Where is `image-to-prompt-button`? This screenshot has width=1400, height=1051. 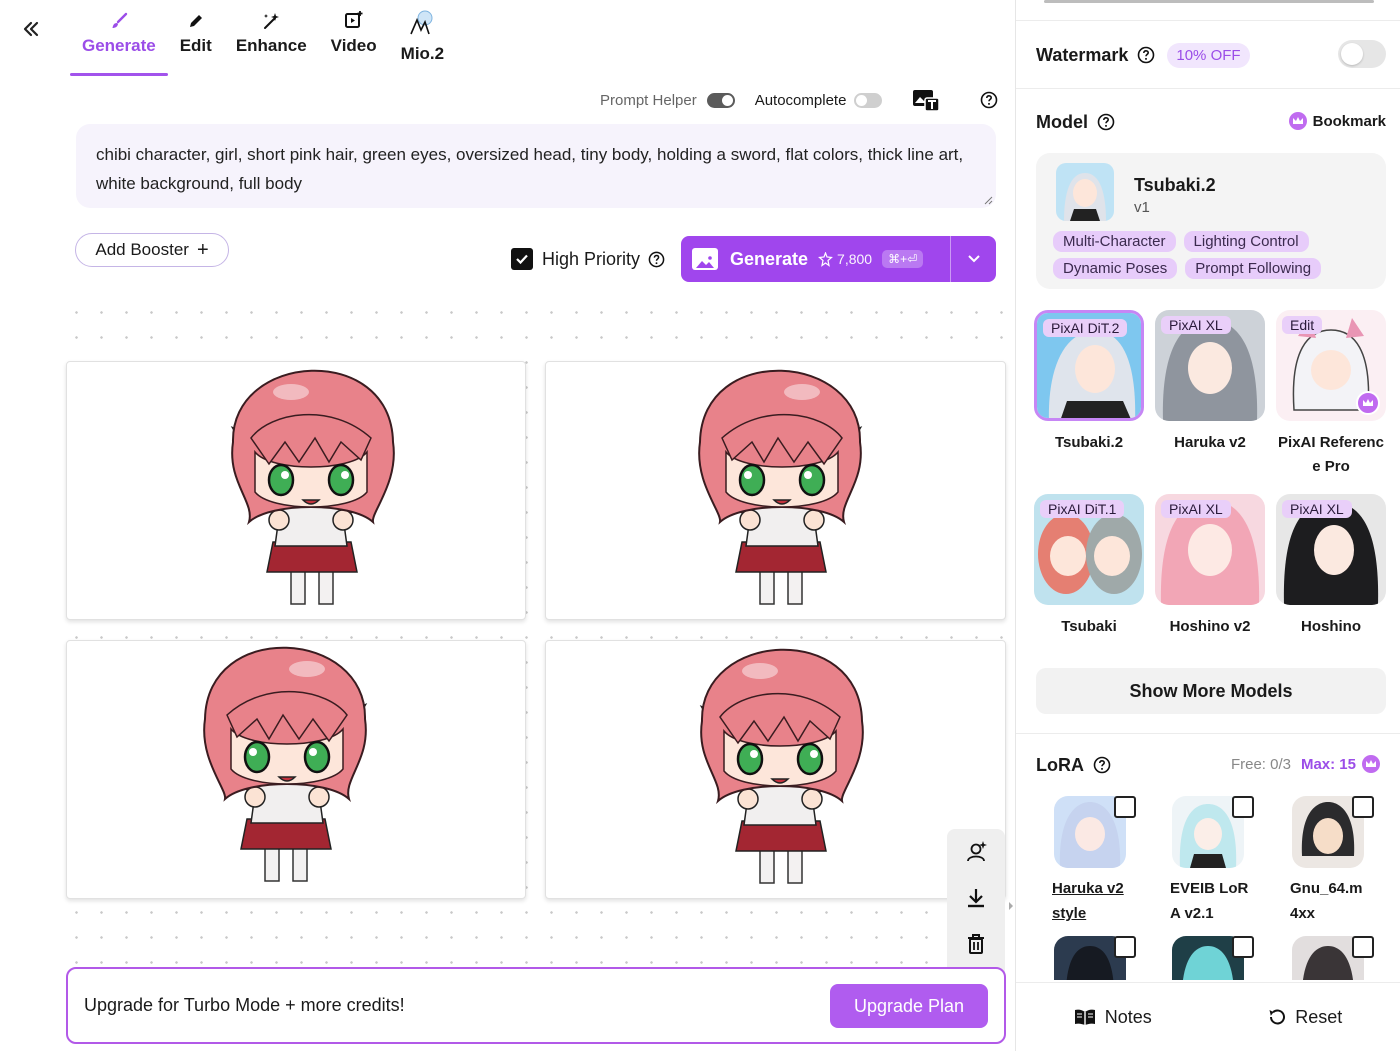
image-to-prompt-button is located at coordinates (926, 100).